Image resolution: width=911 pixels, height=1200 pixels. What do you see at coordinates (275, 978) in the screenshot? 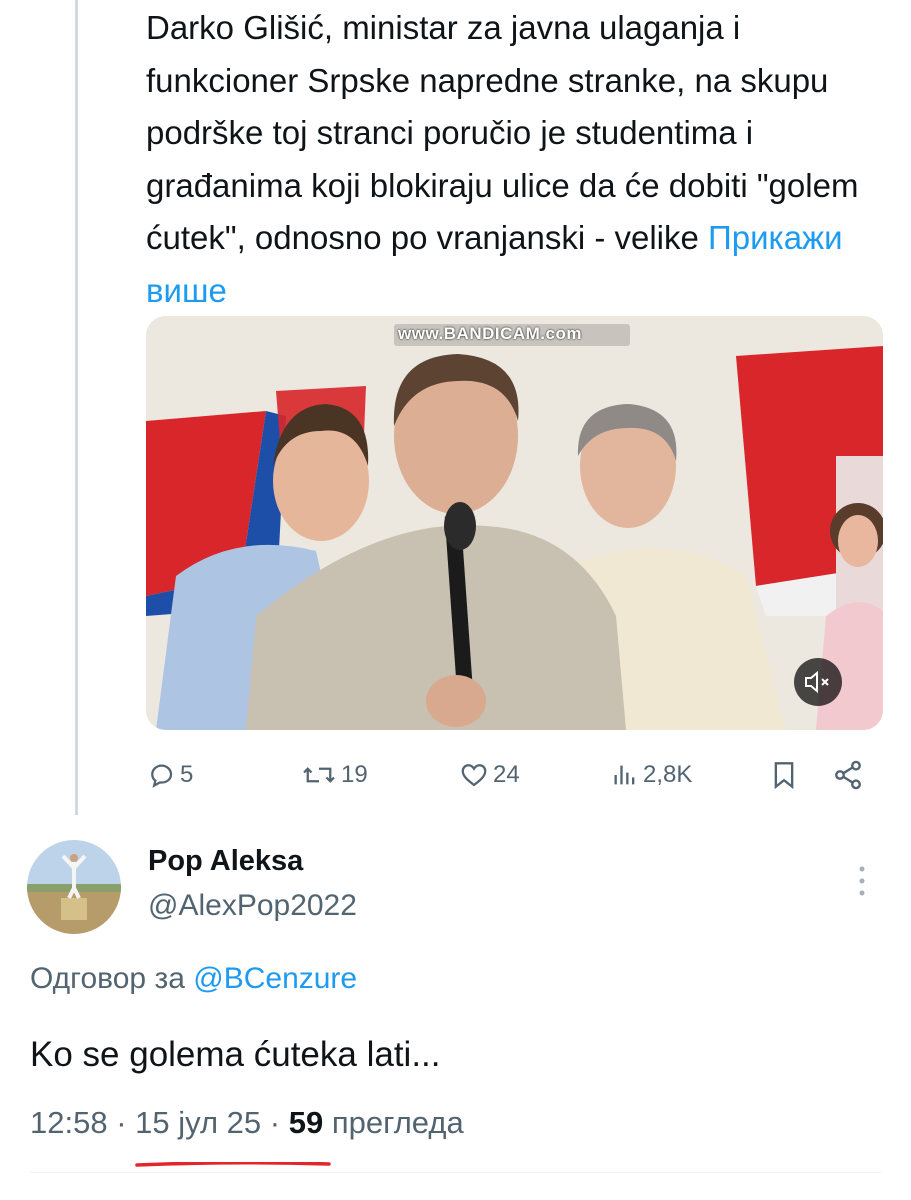
I see `replying-to-mention: @BCenzure` at bounding box center [275, 978].